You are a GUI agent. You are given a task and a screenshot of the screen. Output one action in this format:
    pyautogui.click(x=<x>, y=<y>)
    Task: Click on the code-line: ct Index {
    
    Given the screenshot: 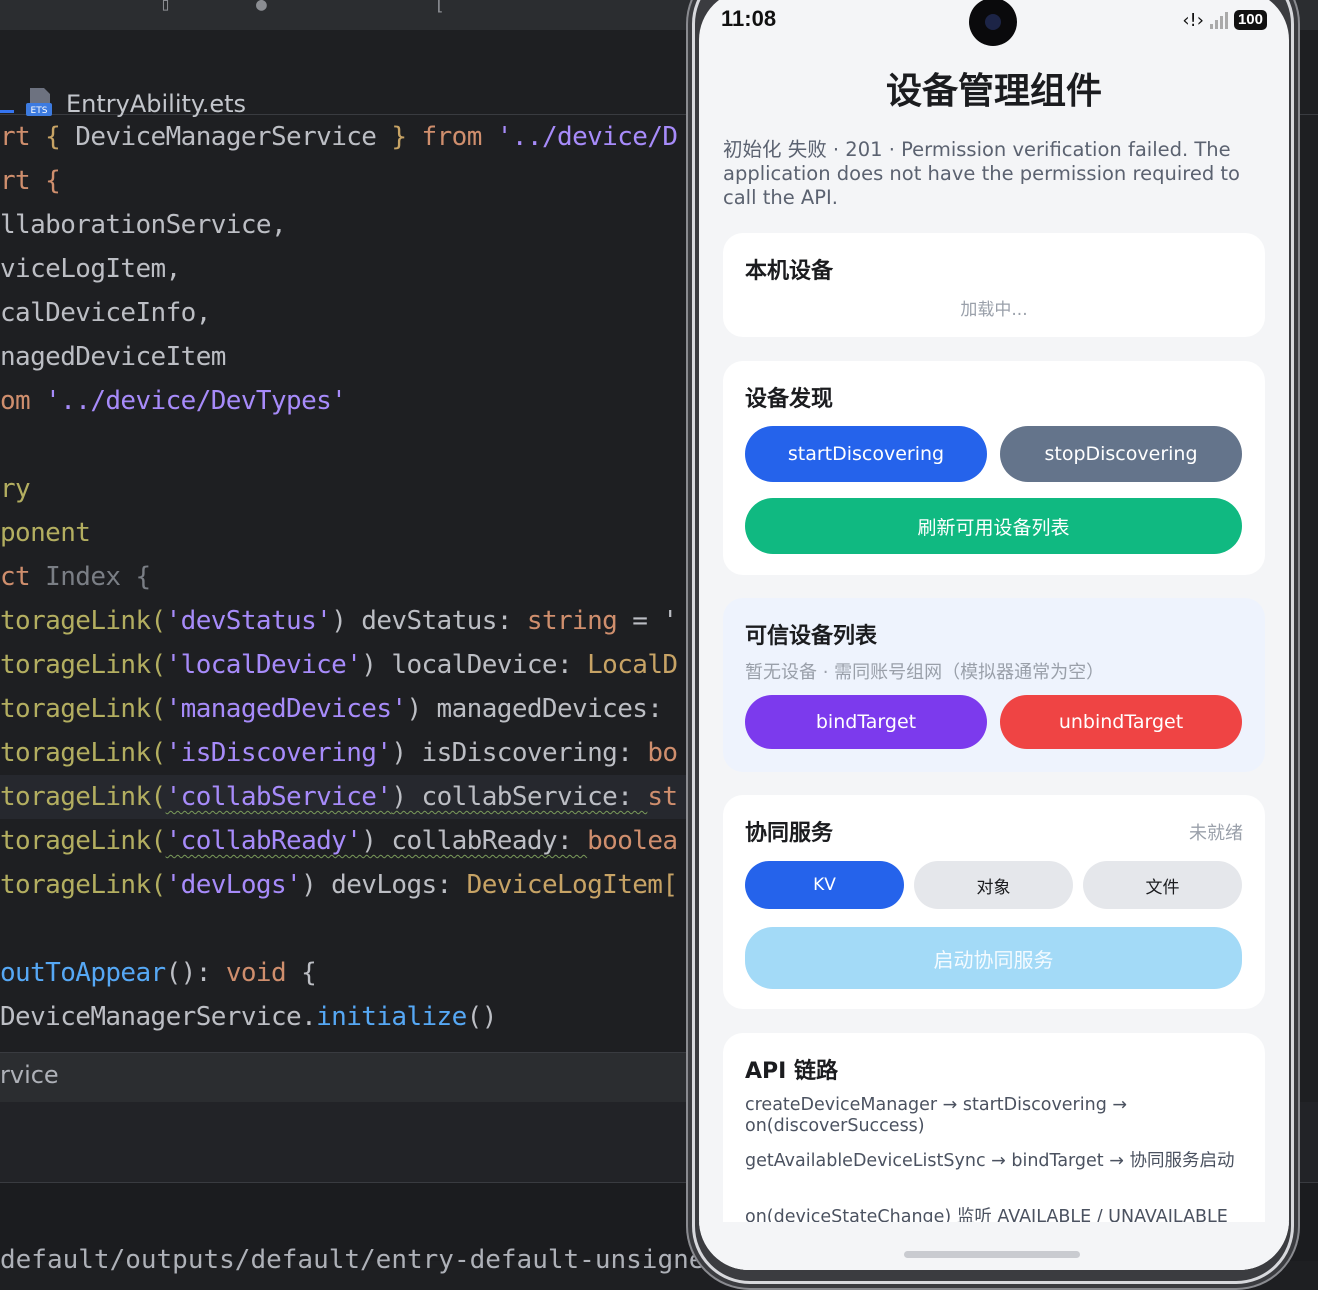 What is the action you would take?
    pyautogui.click(x=75, y=577)
    